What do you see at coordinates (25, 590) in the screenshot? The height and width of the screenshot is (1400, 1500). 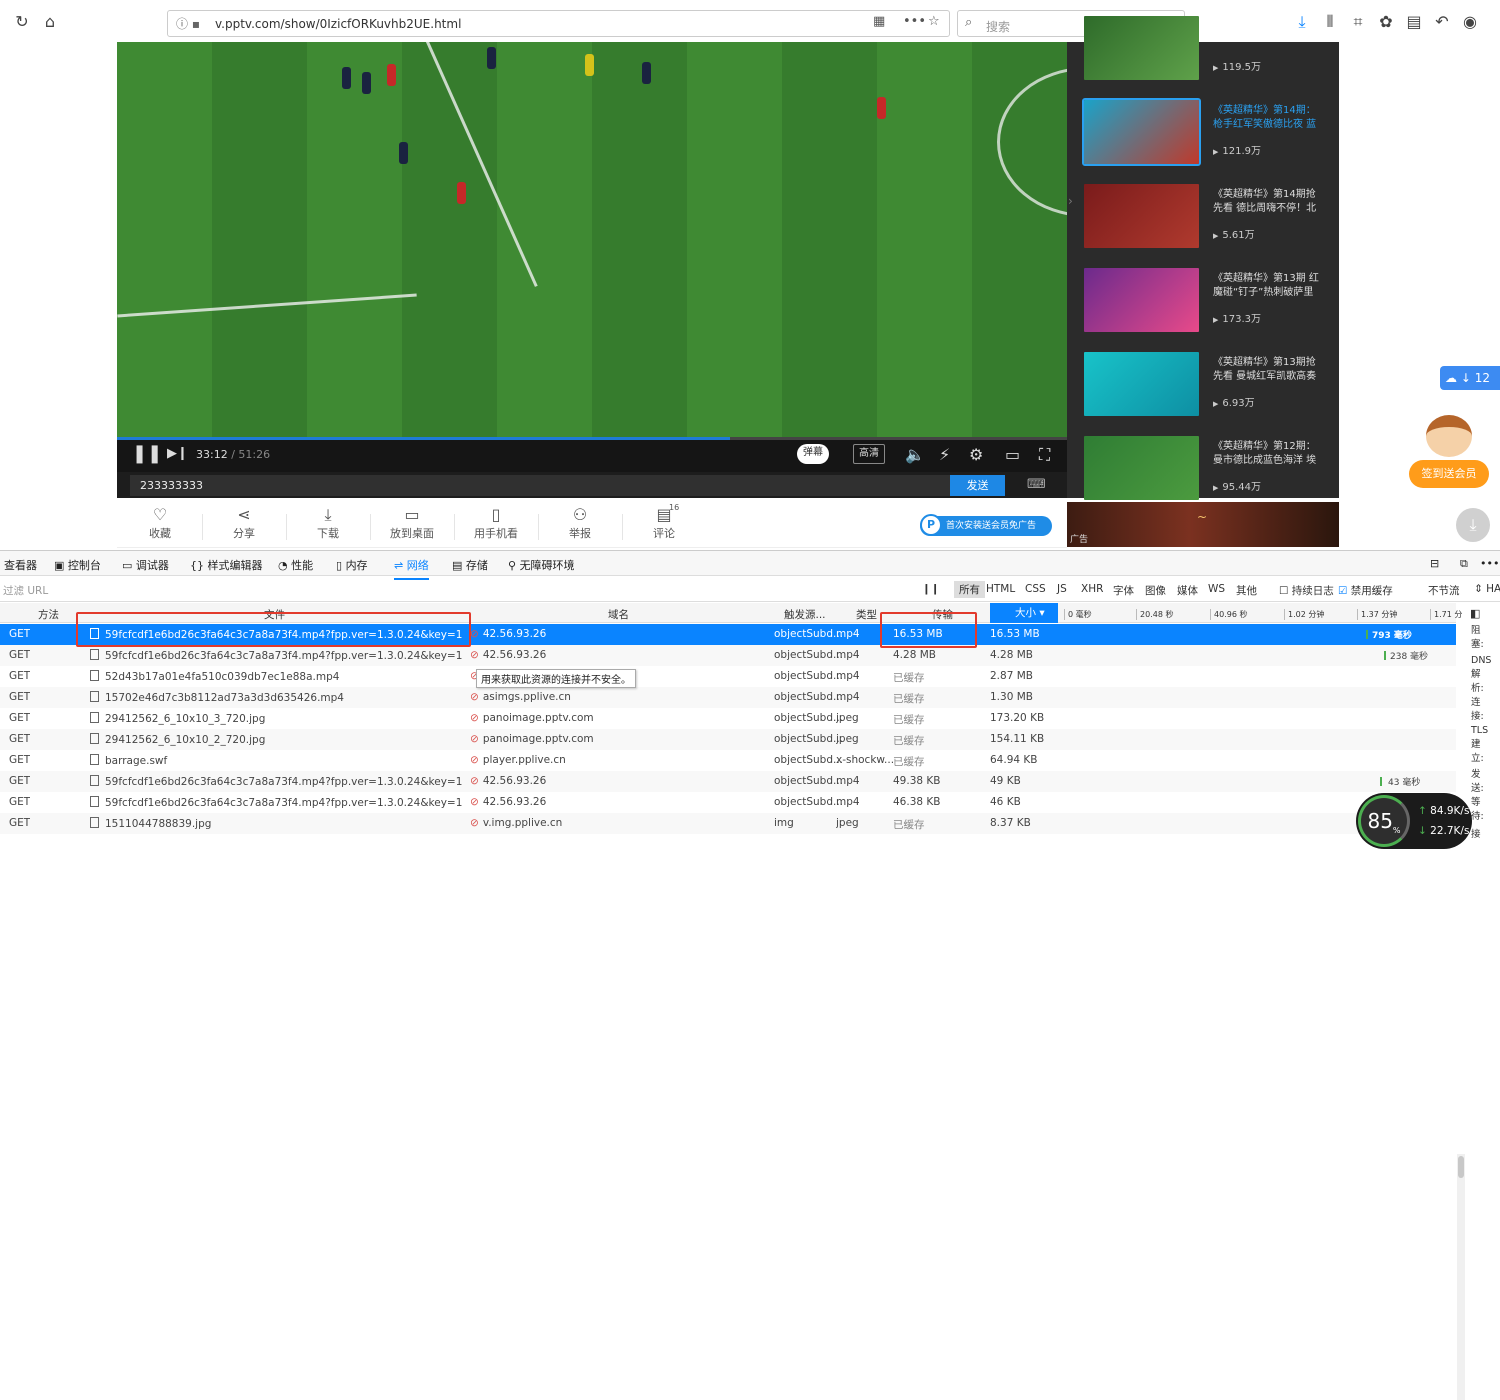 I see `filter-url-input: 过滤 URL` at bounding box center [25, 590].